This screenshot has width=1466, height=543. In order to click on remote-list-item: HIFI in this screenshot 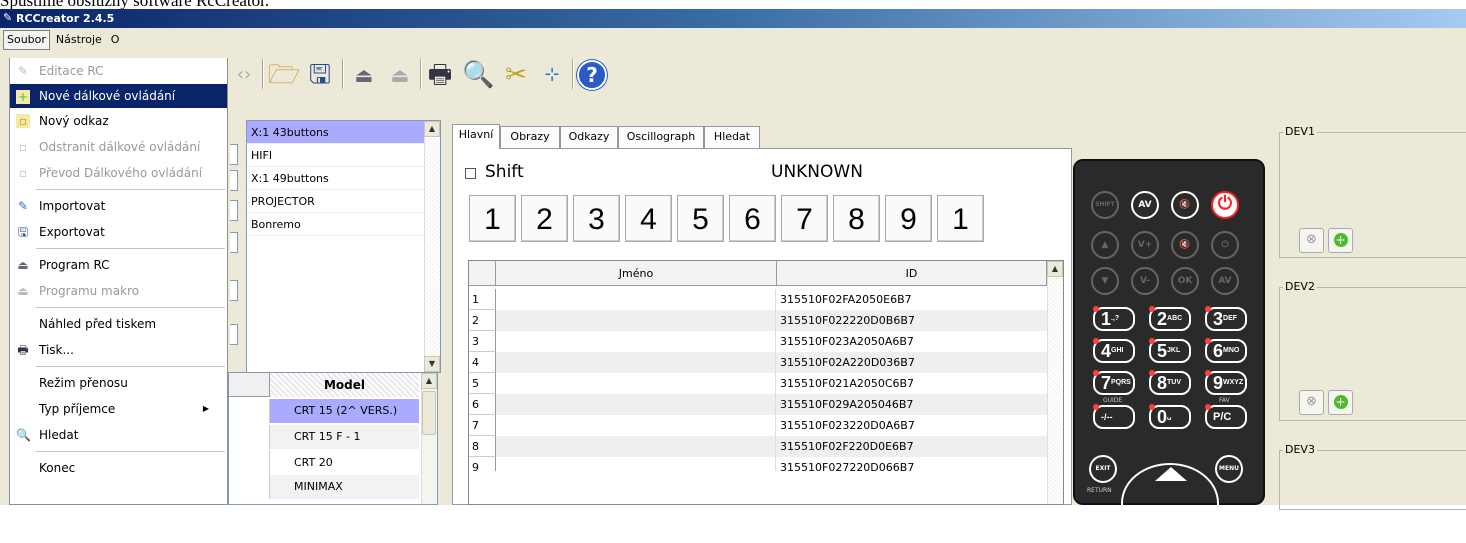, I will do `click(343, 155)`.